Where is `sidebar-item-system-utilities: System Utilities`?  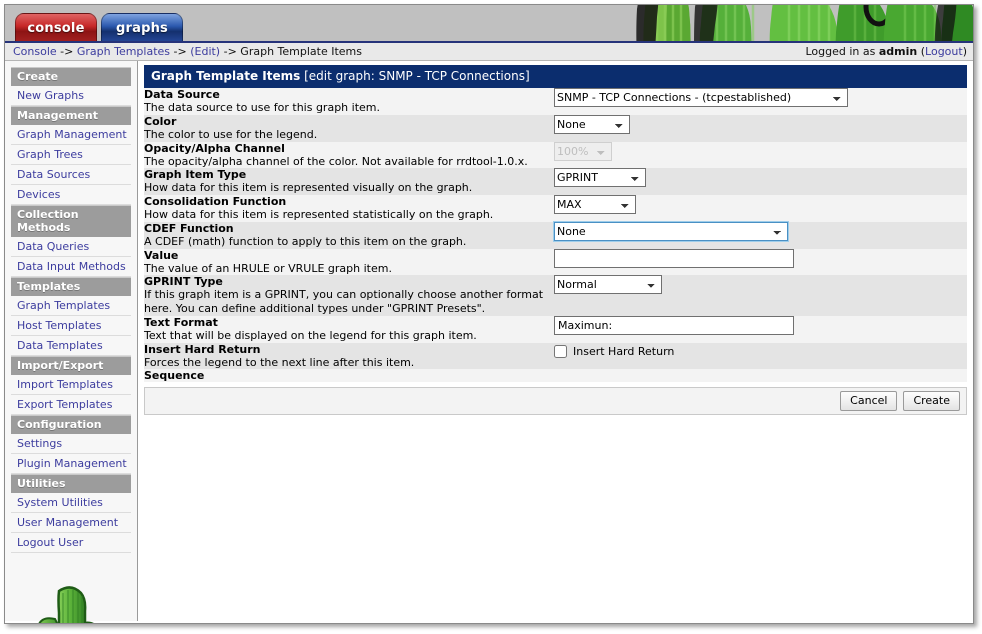
sidebar-item-system-utilities: System Utilities is located at coordinates (71, 503).